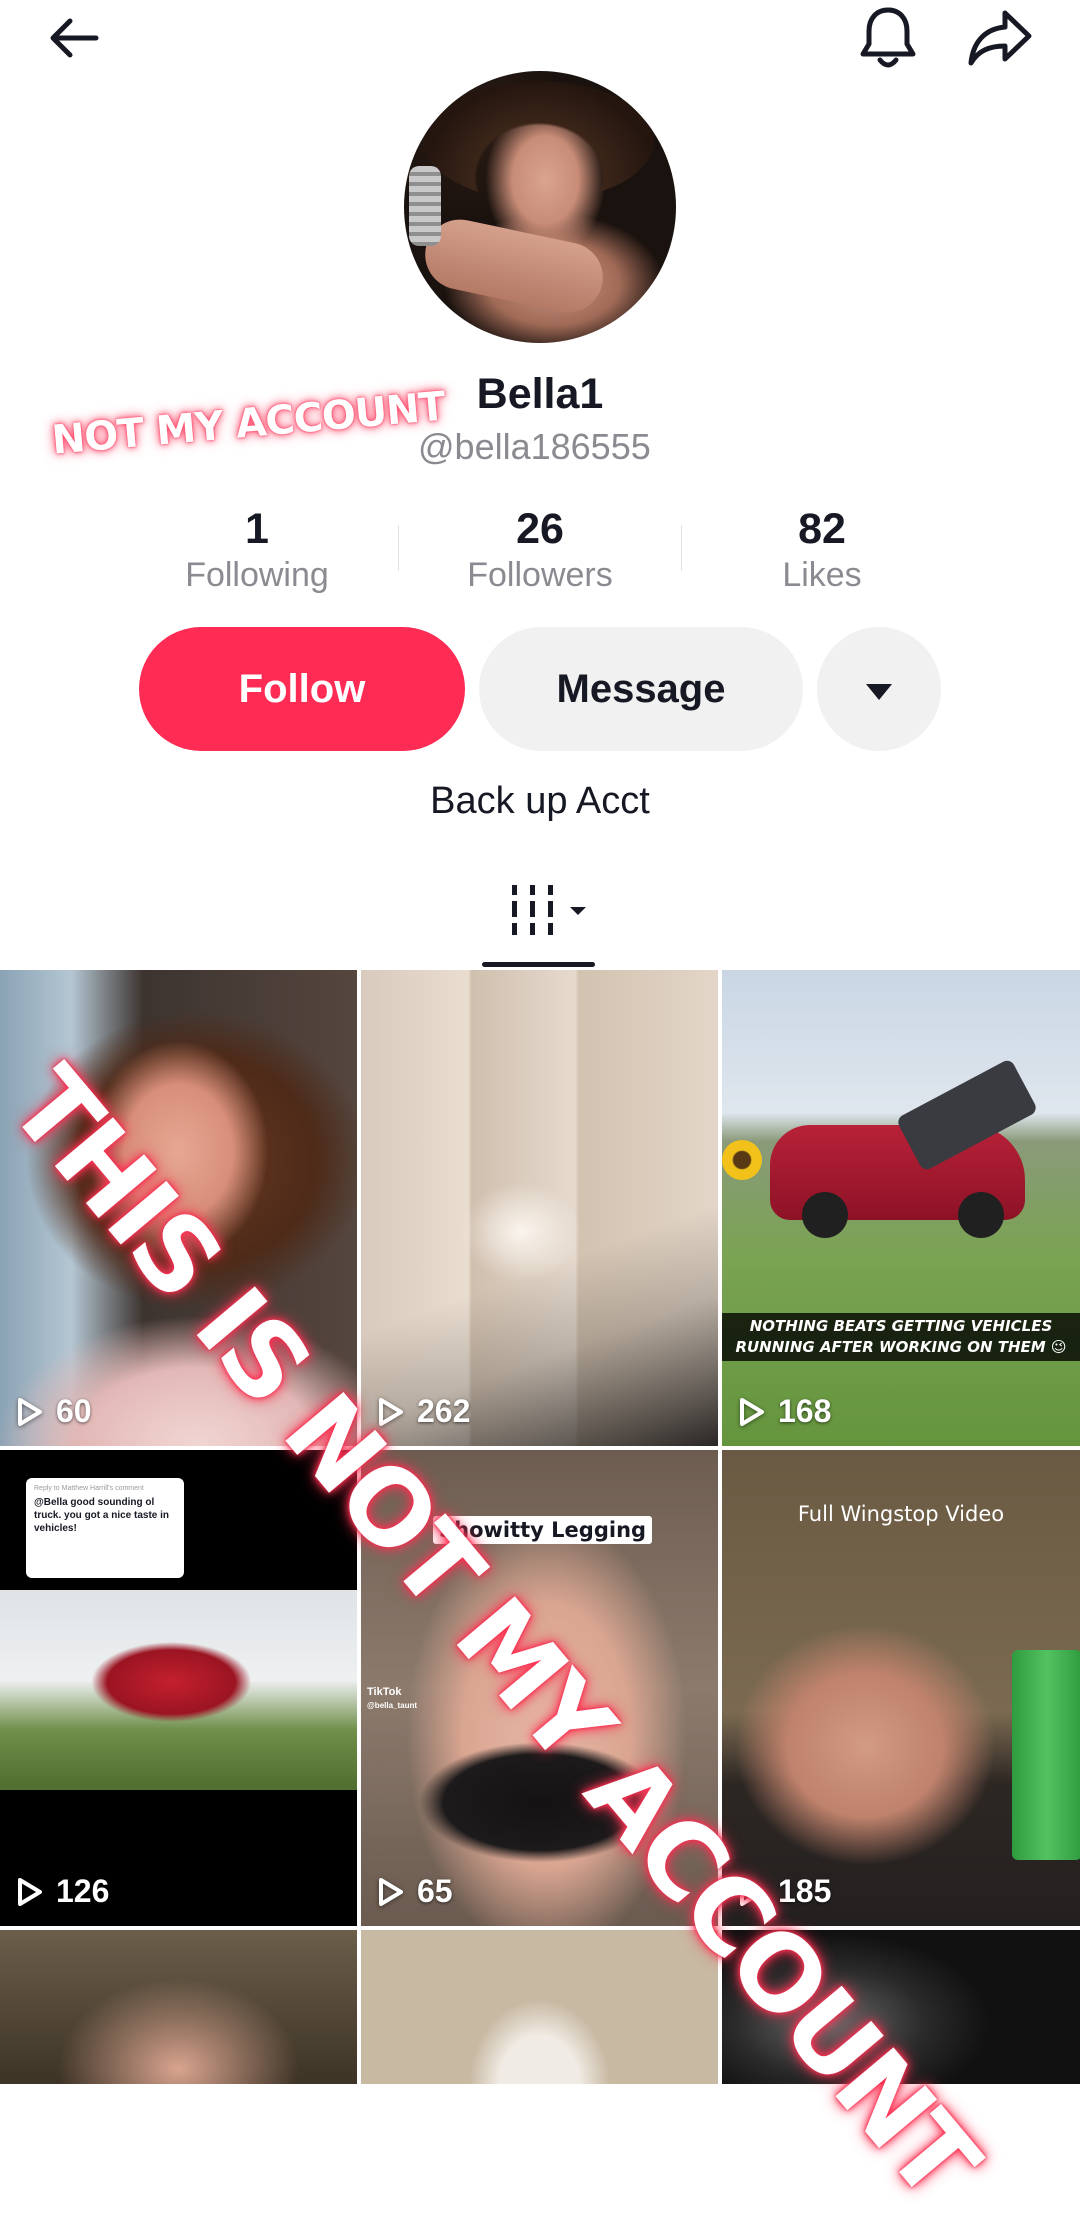 Image resolution: width=1080 pixels, height=2220 pixels. Describe the element at coordinates (257, 575) in the screenshot. I see `stat-following-label: Following` at that location.